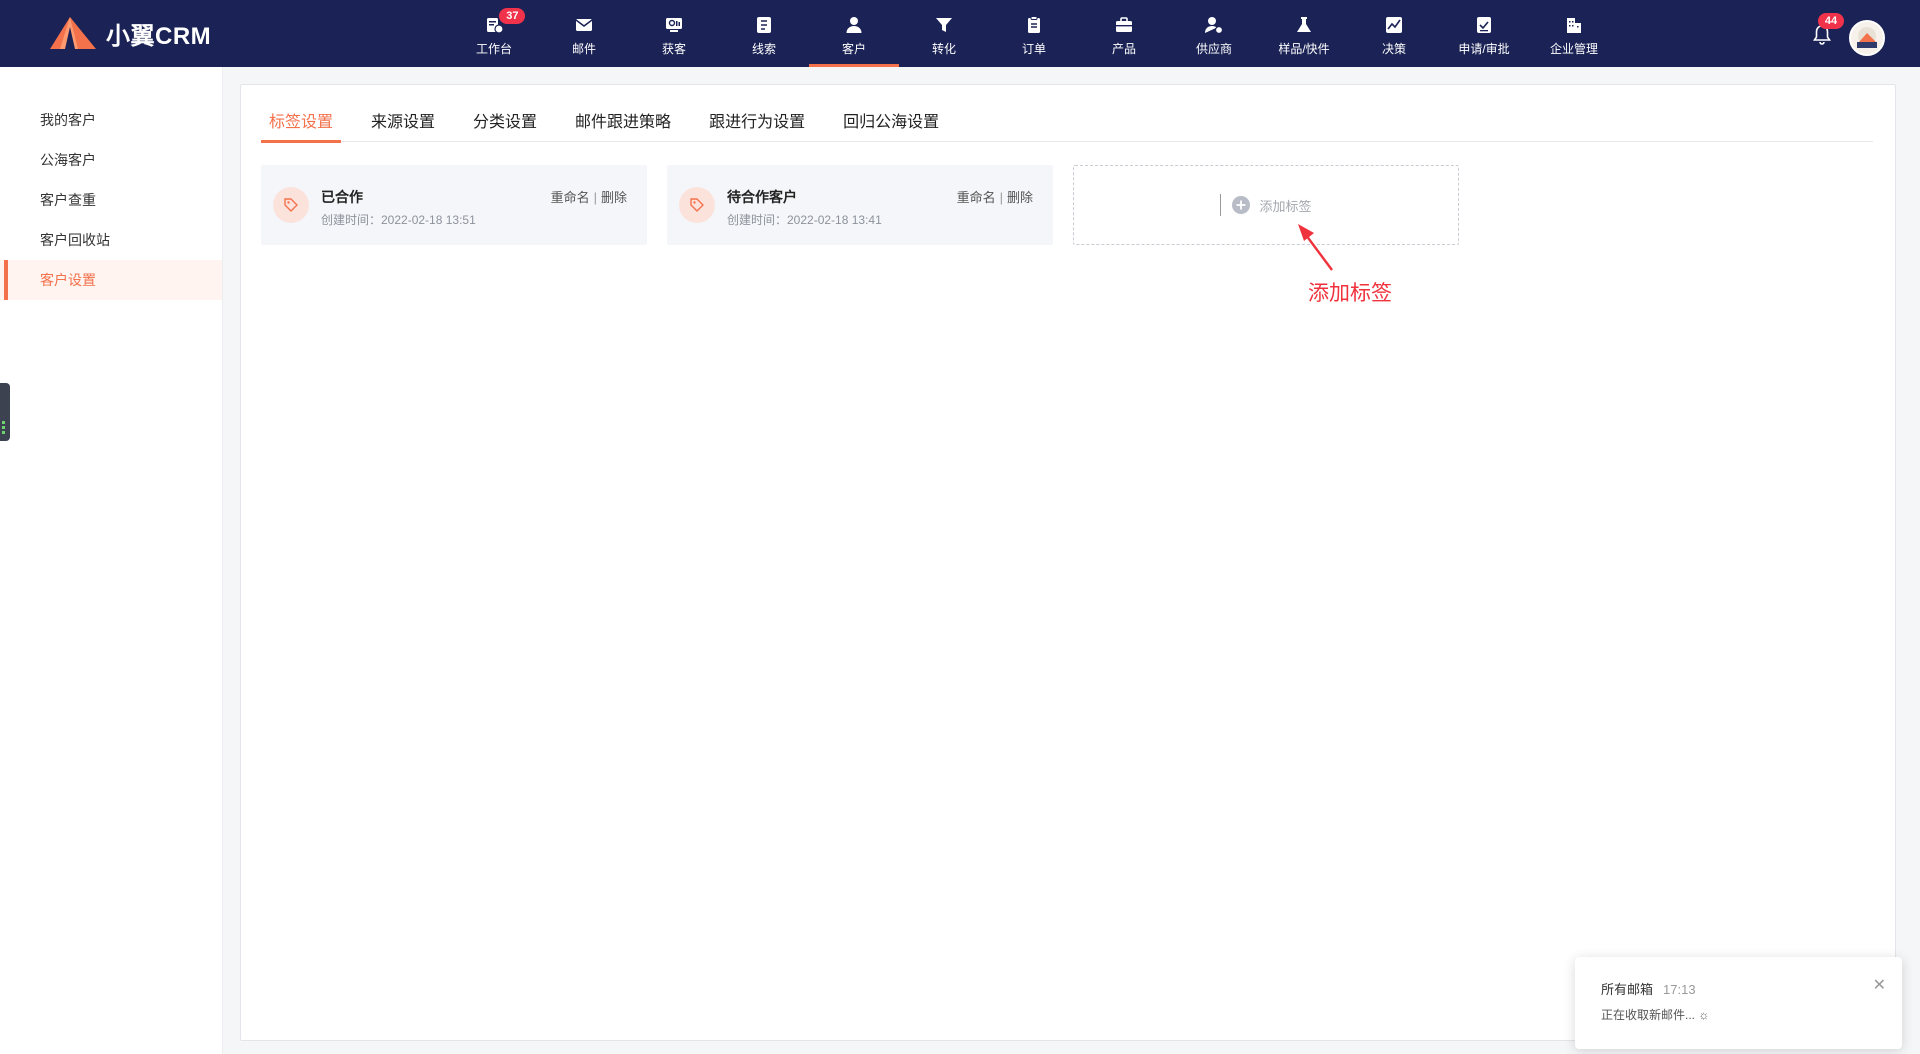 Image resolution: width=1920 pixels, height=1054 pixels. What do you see at coordinates (1393, 48) in the screenshot?
I see `nav-label: 决策` at bounding box center [1393, 48].